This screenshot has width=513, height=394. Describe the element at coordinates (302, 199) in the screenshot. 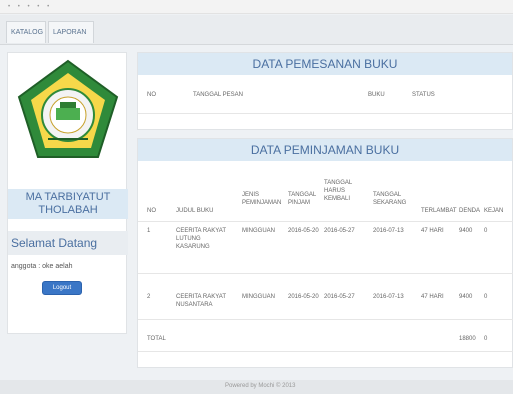

I see `loan-header-loan-date: TANGGAL PINJAM` at that location.